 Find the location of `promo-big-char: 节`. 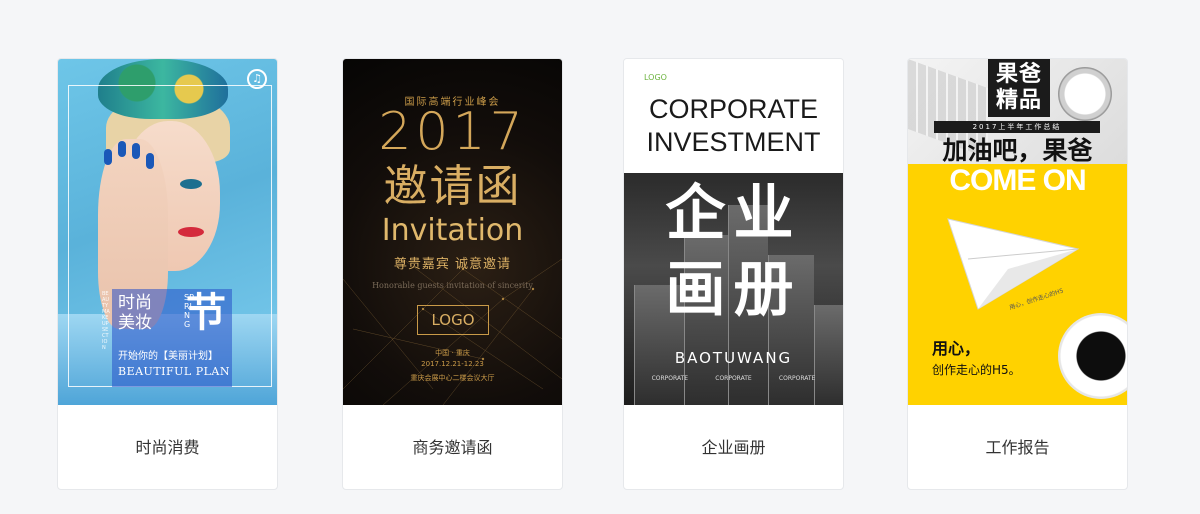

promo-big-char: 节 is located at coordinates (206, 313).